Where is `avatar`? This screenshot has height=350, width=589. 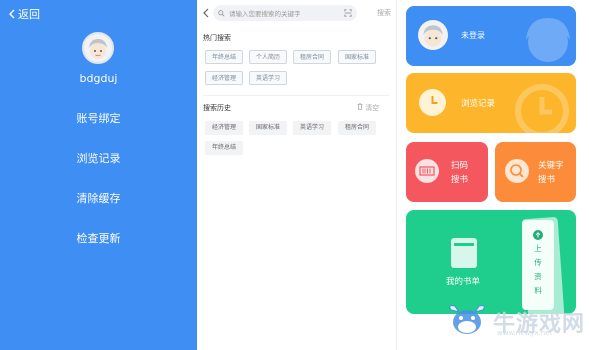
avatar is located at coordinates (98, 48).